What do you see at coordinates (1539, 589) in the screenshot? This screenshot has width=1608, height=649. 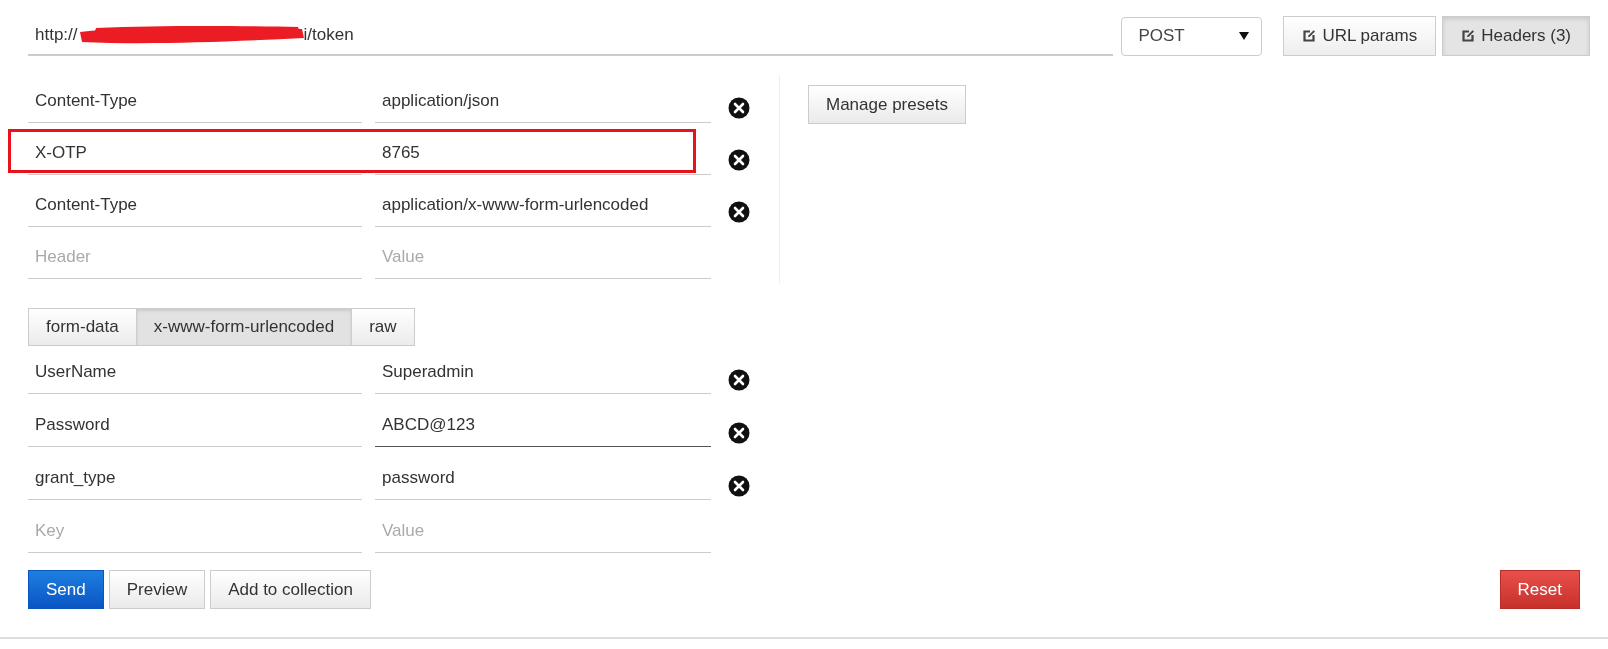 I see `reset-button: Reset` at bounding box center [1539, 589].